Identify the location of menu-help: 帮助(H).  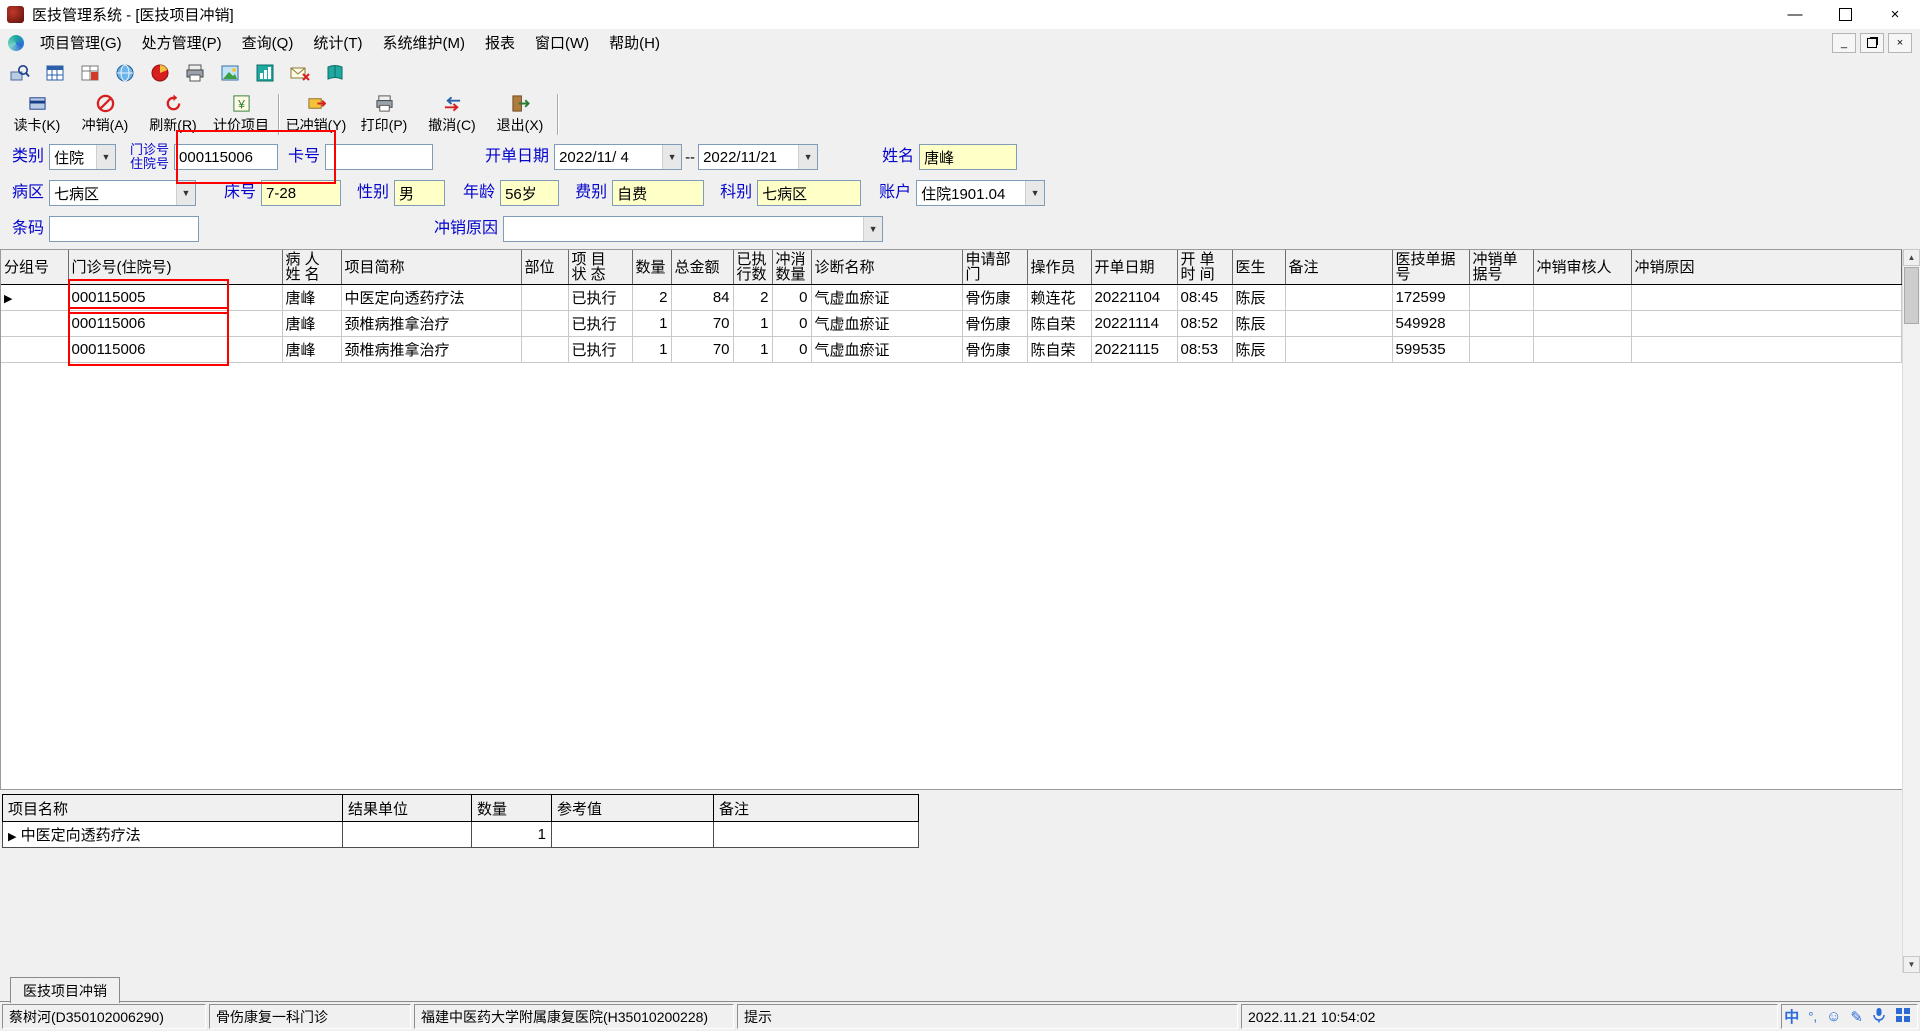
(634, 42).